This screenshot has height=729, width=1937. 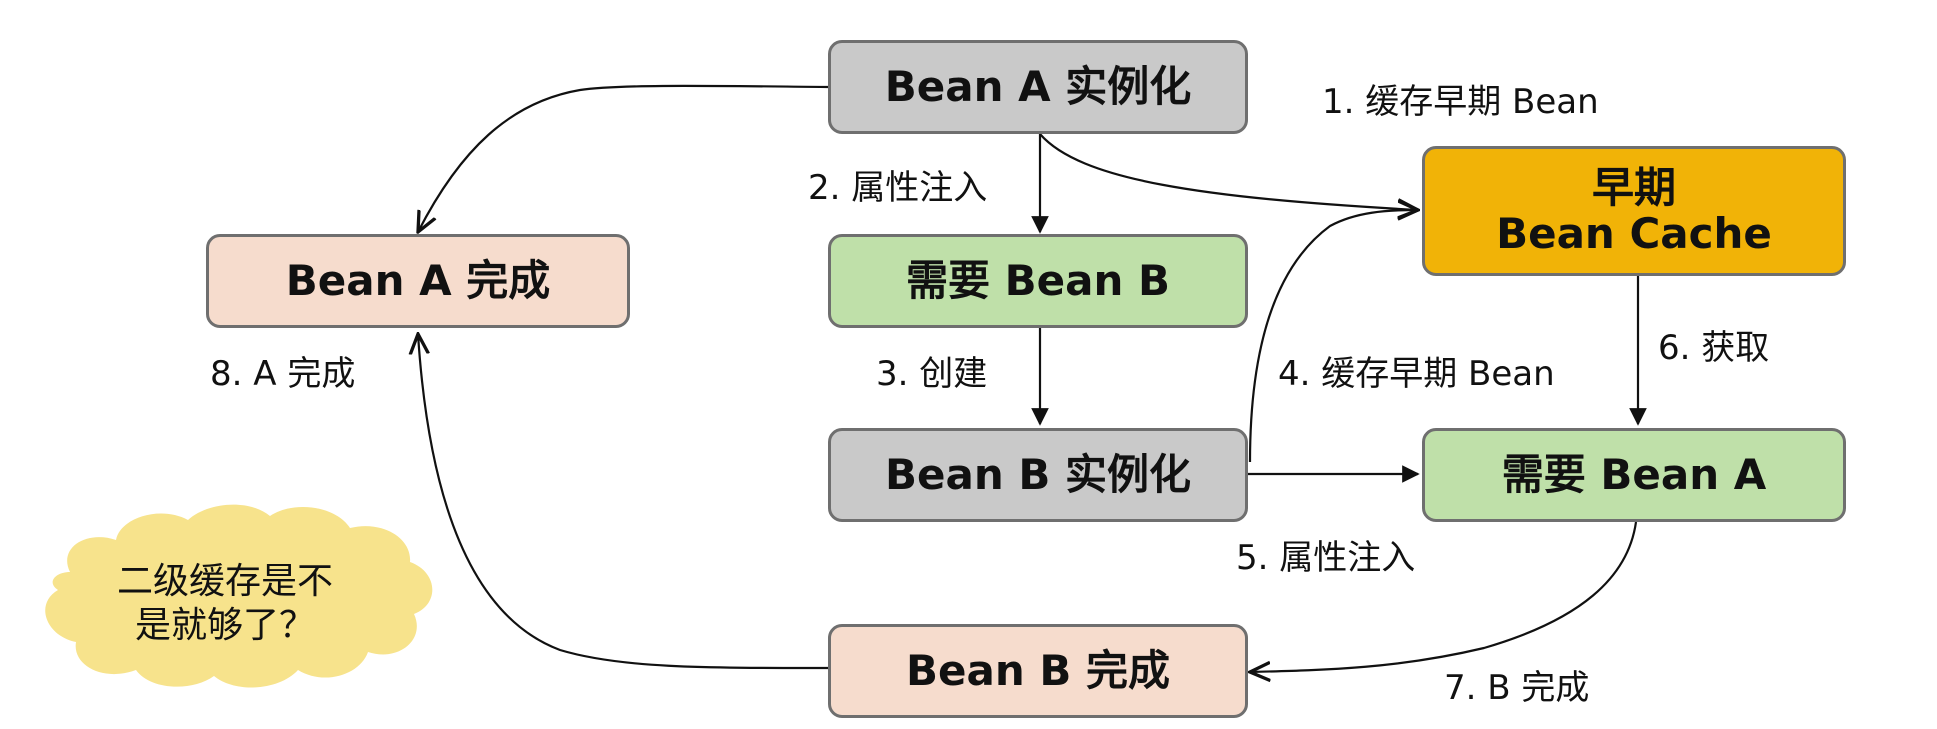 I want to click on node-bean-b-complete: Bean B 完成, so click(x=1038, y=671).